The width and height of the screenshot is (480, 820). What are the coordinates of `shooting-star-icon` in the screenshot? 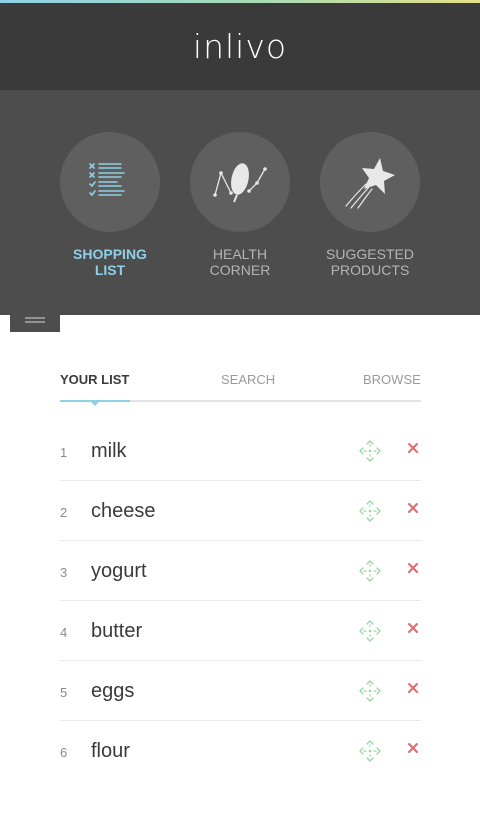 It's located at (370, 183).